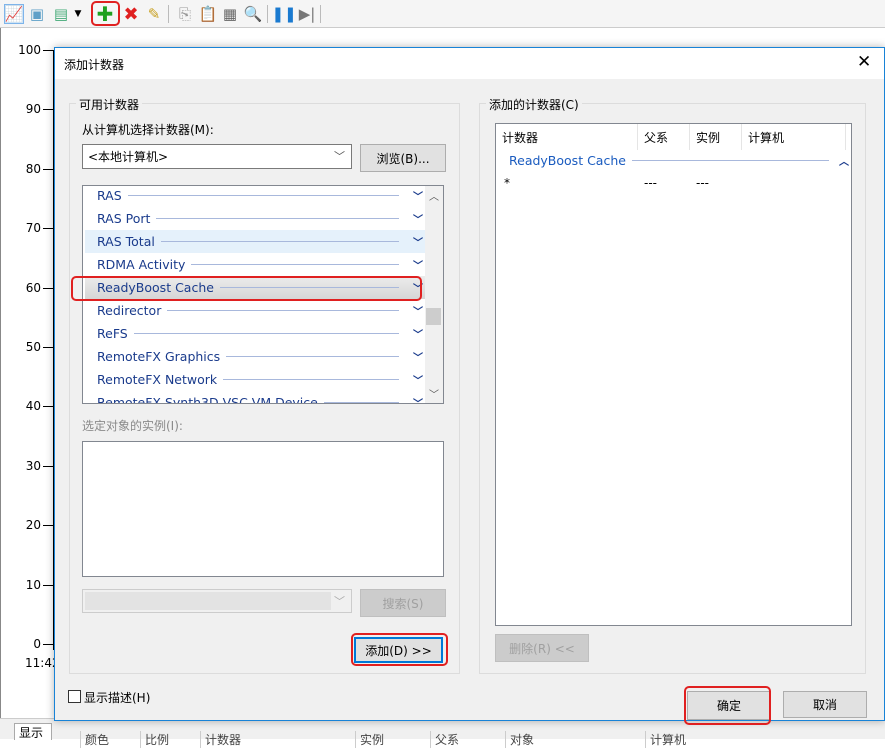  What do you see at coordinates (567, 160) in the screenshot?
I see `added-group-name: ReadyBoost Cache` at bounding box center [567, 160].